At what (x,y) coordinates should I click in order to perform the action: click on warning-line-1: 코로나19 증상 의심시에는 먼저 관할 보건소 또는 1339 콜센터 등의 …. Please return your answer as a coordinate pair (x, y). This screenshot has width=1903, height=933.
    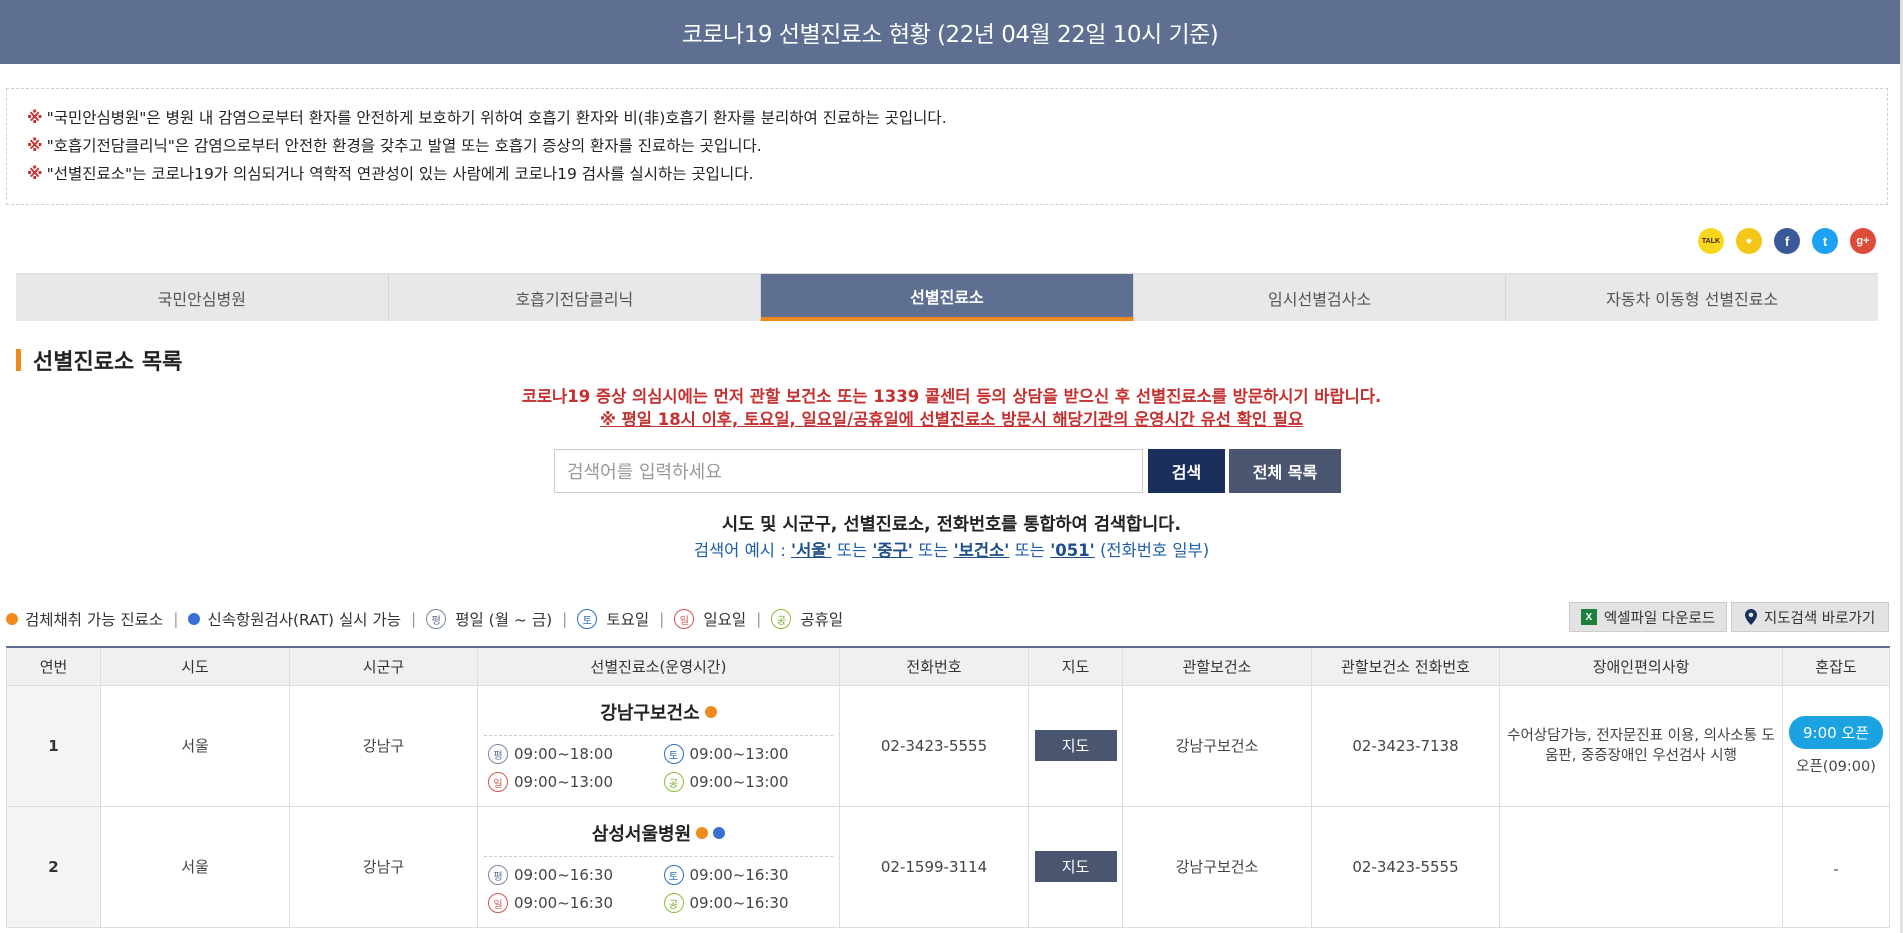
    Looking at the image, I should click on (951, 396).